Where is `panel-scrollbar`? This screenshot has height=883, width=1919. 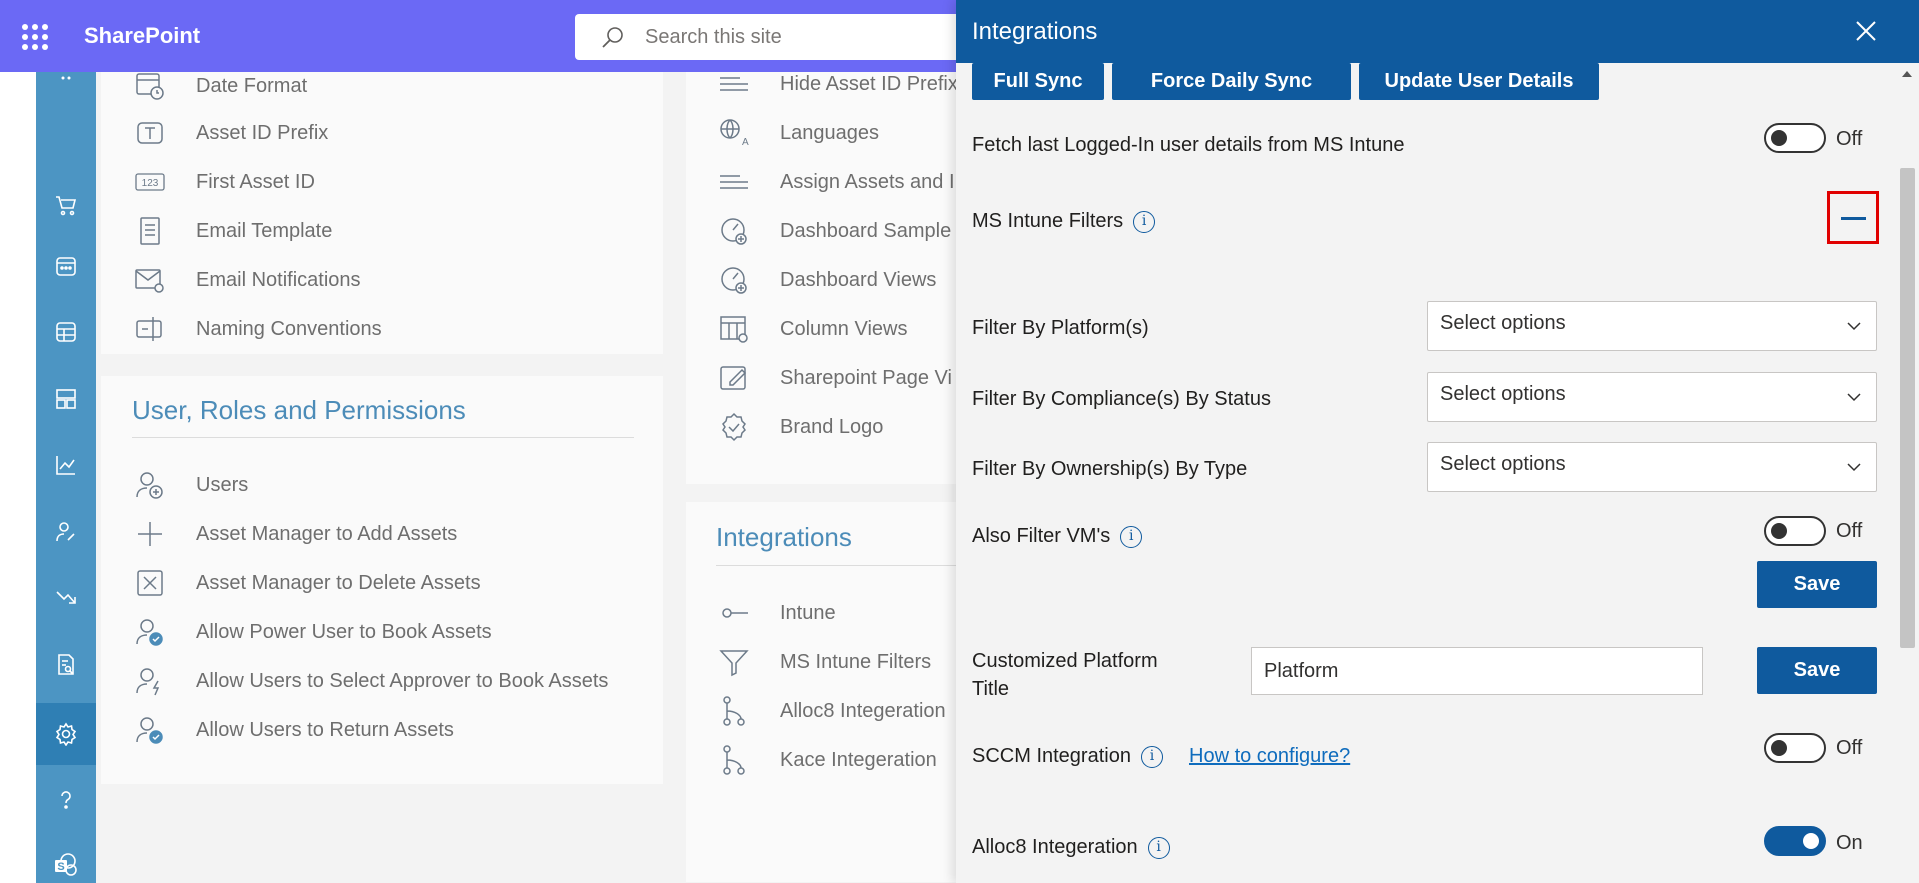 panel-scrollbar is located at coordinates (1907, 473).